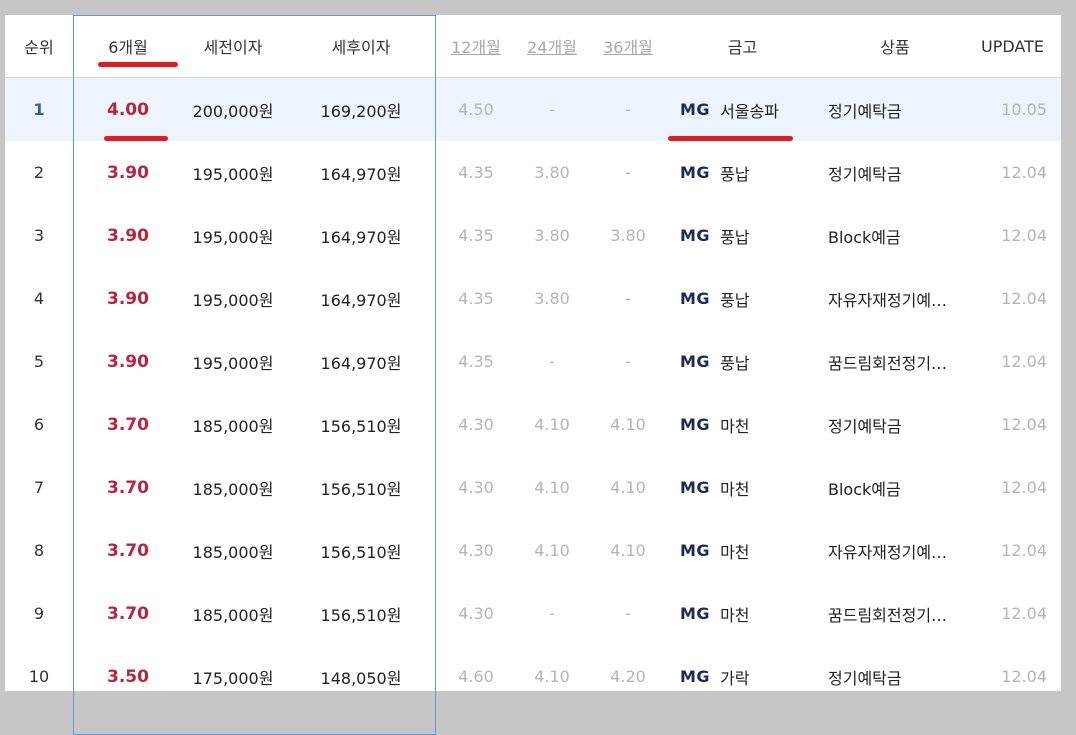 This screenshot has width=1076, height=735. I want to click on rate-36-month-cell: 3.80, so click(628, 235).